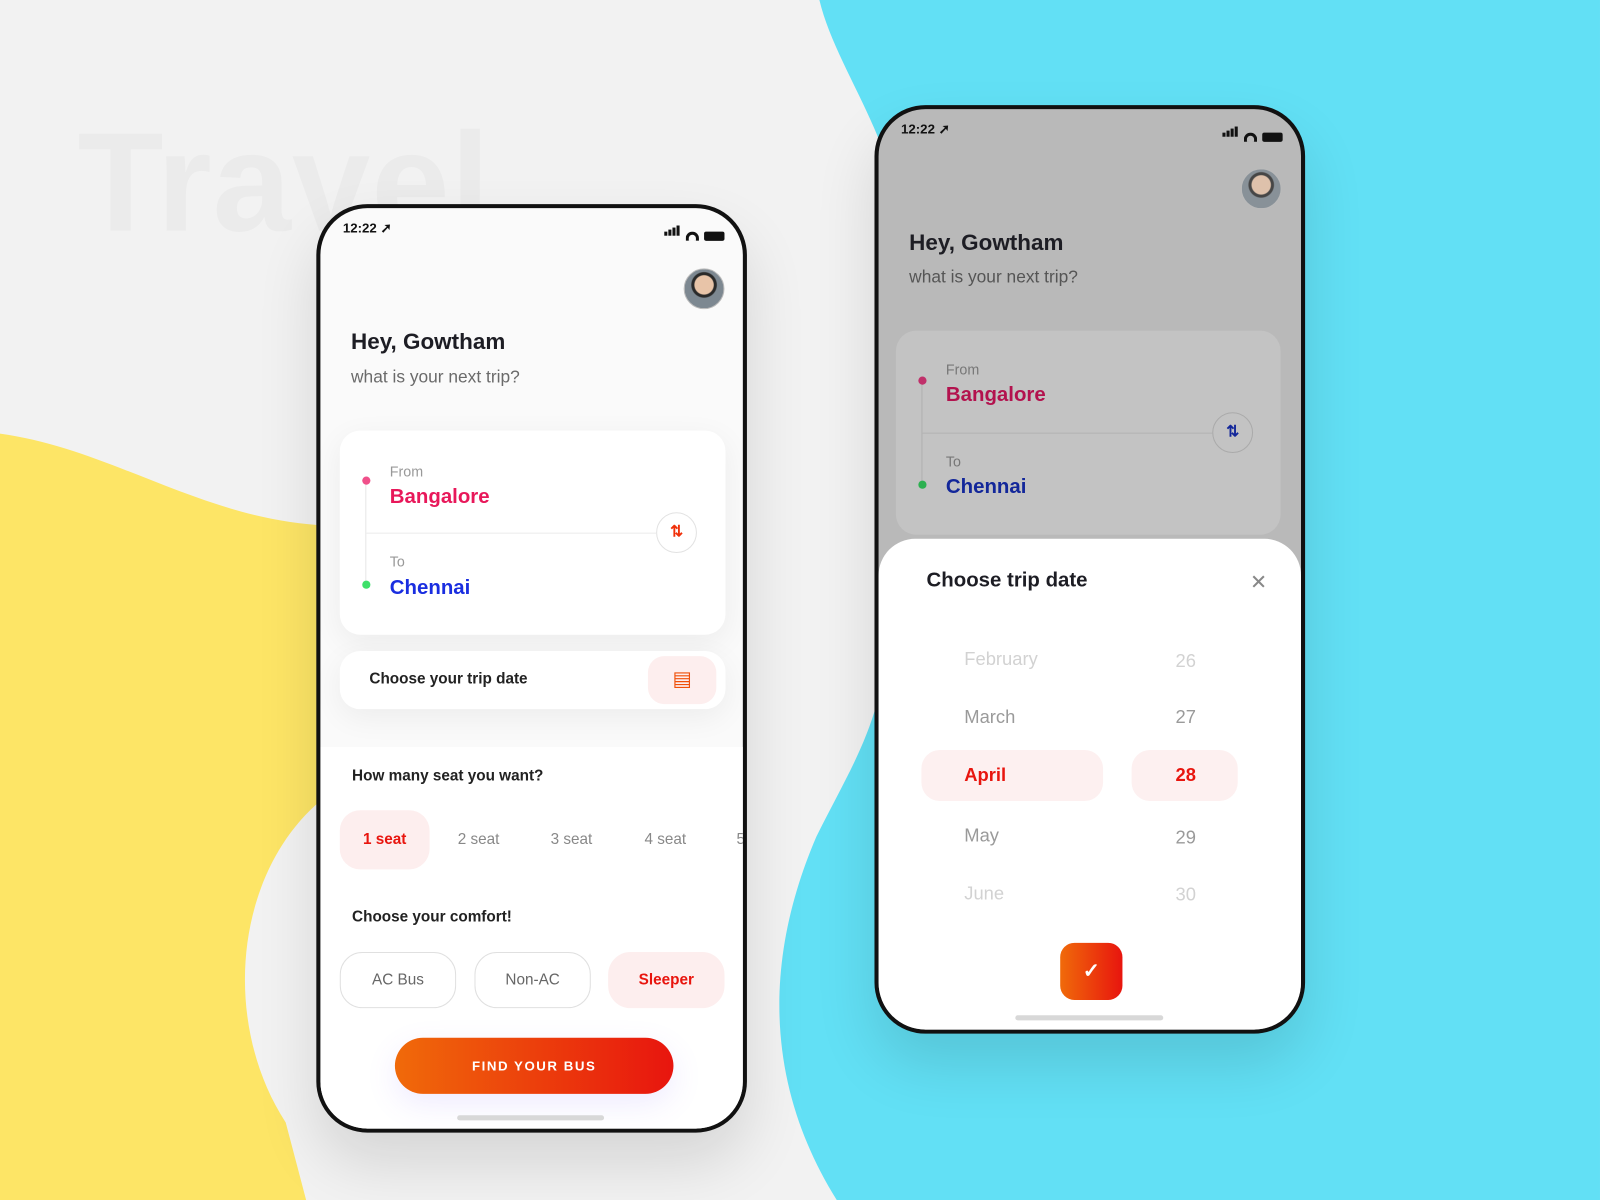 This screenshot has width=1600, height=1200. What do you see at coordinates (1185, 775) in the screenshot?
I see `day-option-selected: 28` at bounding box center [1185, 775].